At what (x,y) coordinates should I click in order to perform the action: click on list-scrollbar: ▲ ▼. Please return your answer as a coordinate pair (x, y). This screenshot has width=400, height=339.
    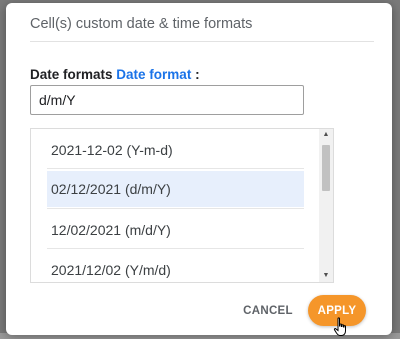
    Looking at the image, I should click on (326, 205).